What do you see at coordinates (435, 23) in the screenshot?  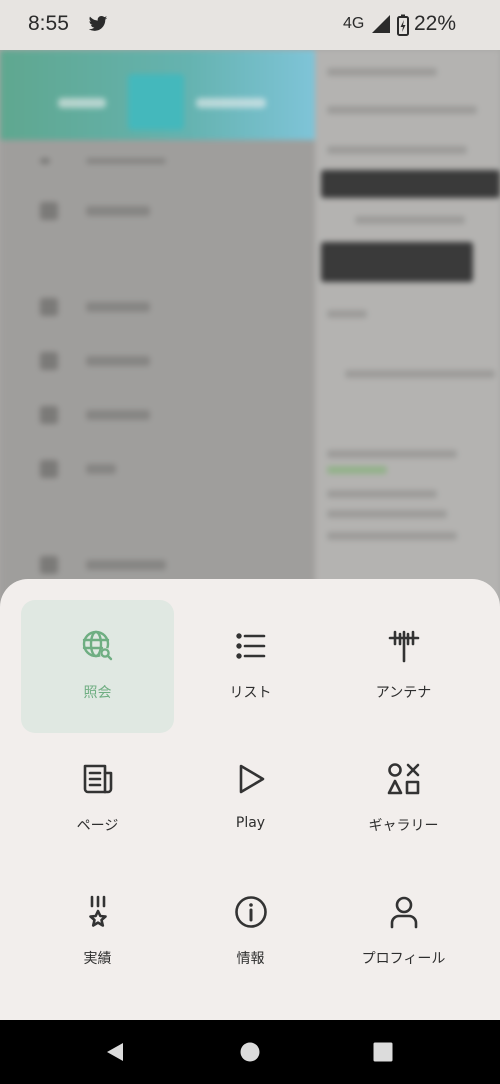 I see `battery-percent: 22%` at bounding box center [435, 23].